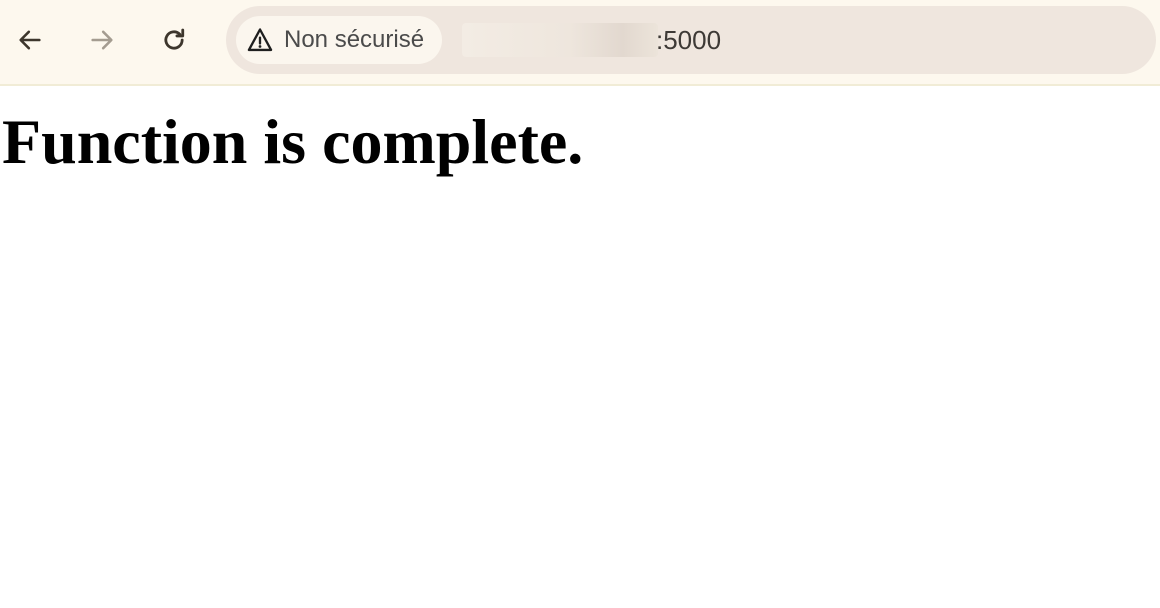  What do you see at coordinates (260, 40) in the screenshot?
I see `warning-triangle-icon` at bounding box center [260, 40].